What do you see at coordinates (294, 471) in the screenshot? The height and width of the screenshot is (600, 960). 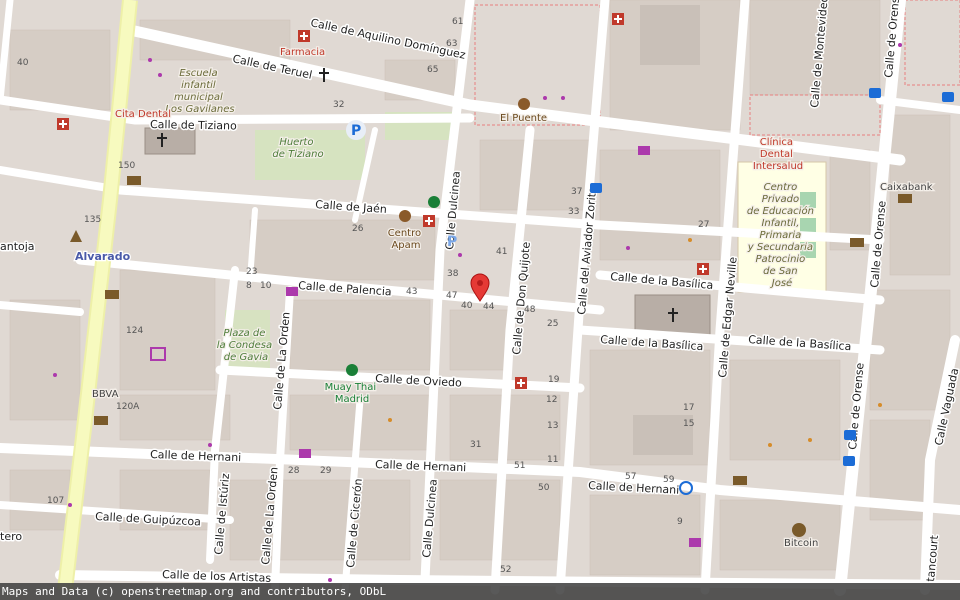 I see `svg-text: 28` at bounding box center [294, 471].